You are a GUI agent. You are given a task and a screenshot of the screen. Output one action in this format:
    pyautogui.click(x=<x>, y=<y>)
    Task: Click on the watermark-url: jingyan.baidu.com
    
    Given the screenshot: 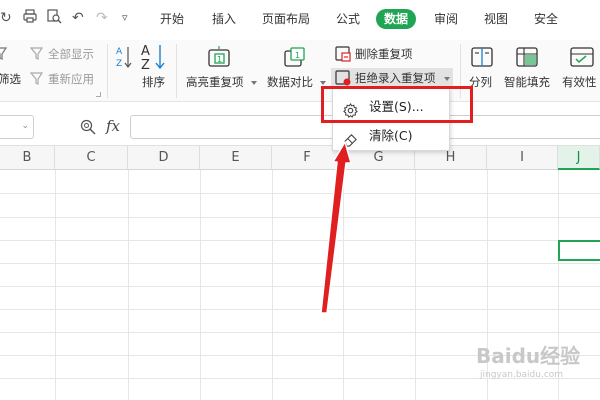 What is the action you would take?
    pyautogui.click(x=522, y=375)
    